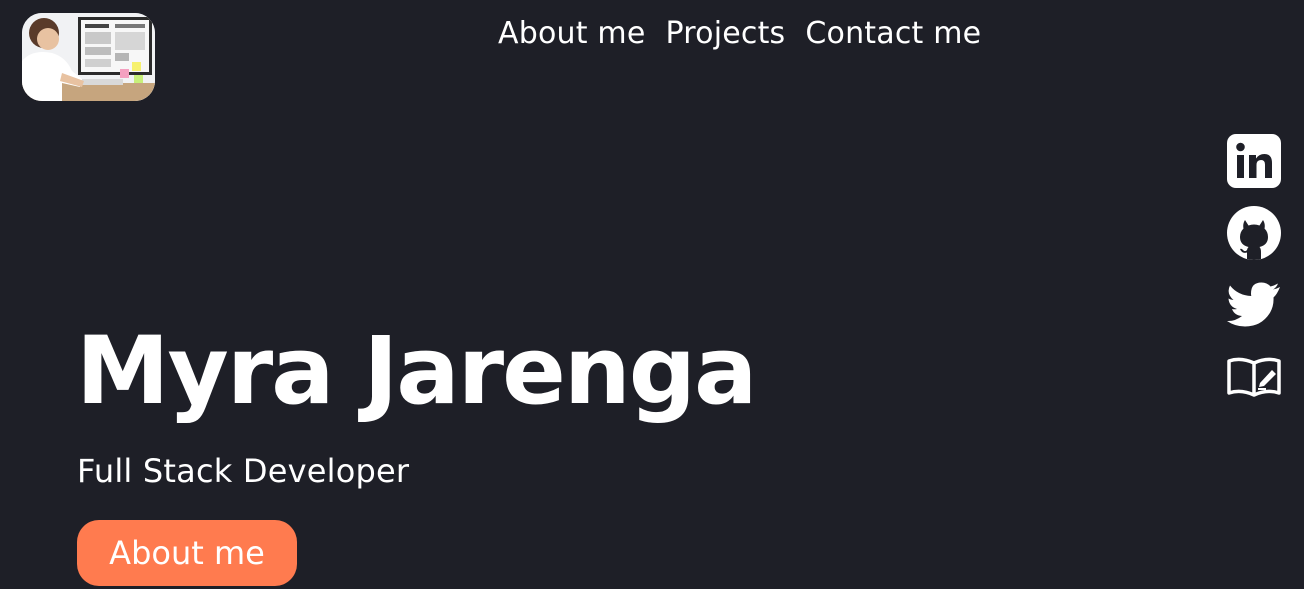 The image size is (1304, 589). Describe the element at coordinates (1254, 161) in the screenshot. I see `linkedin-icon` at that location.